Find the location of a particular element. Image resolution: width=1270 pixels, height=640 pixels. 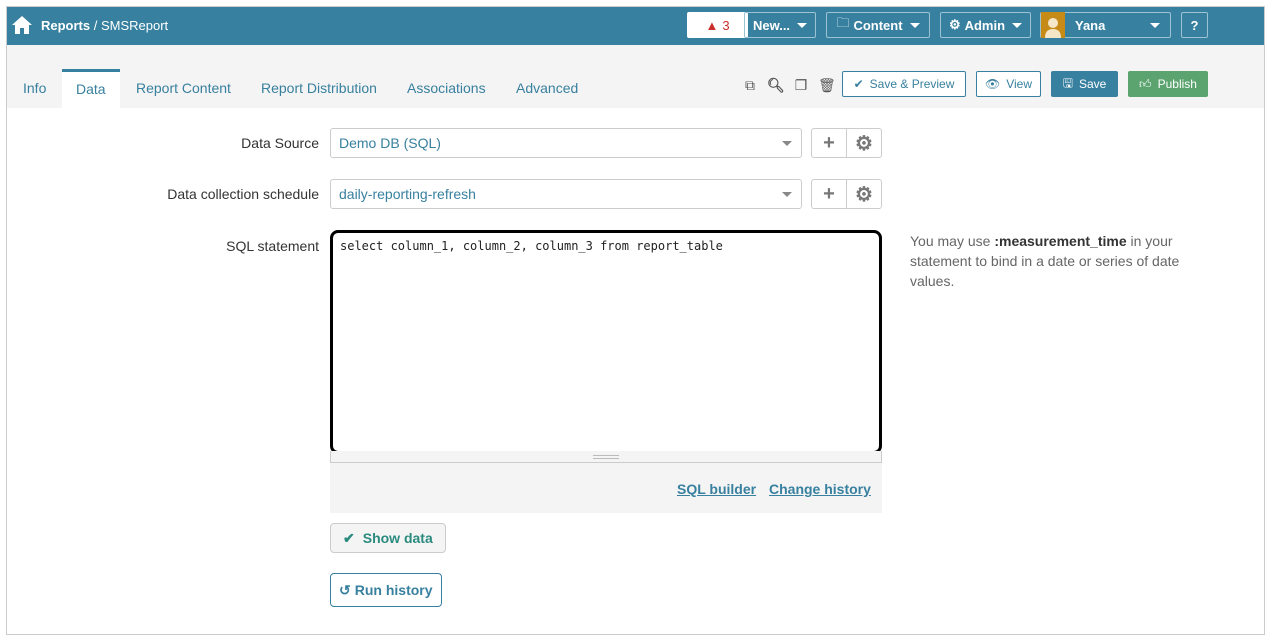

user-menu-button: Yana is located at coordinates (1105, 25).